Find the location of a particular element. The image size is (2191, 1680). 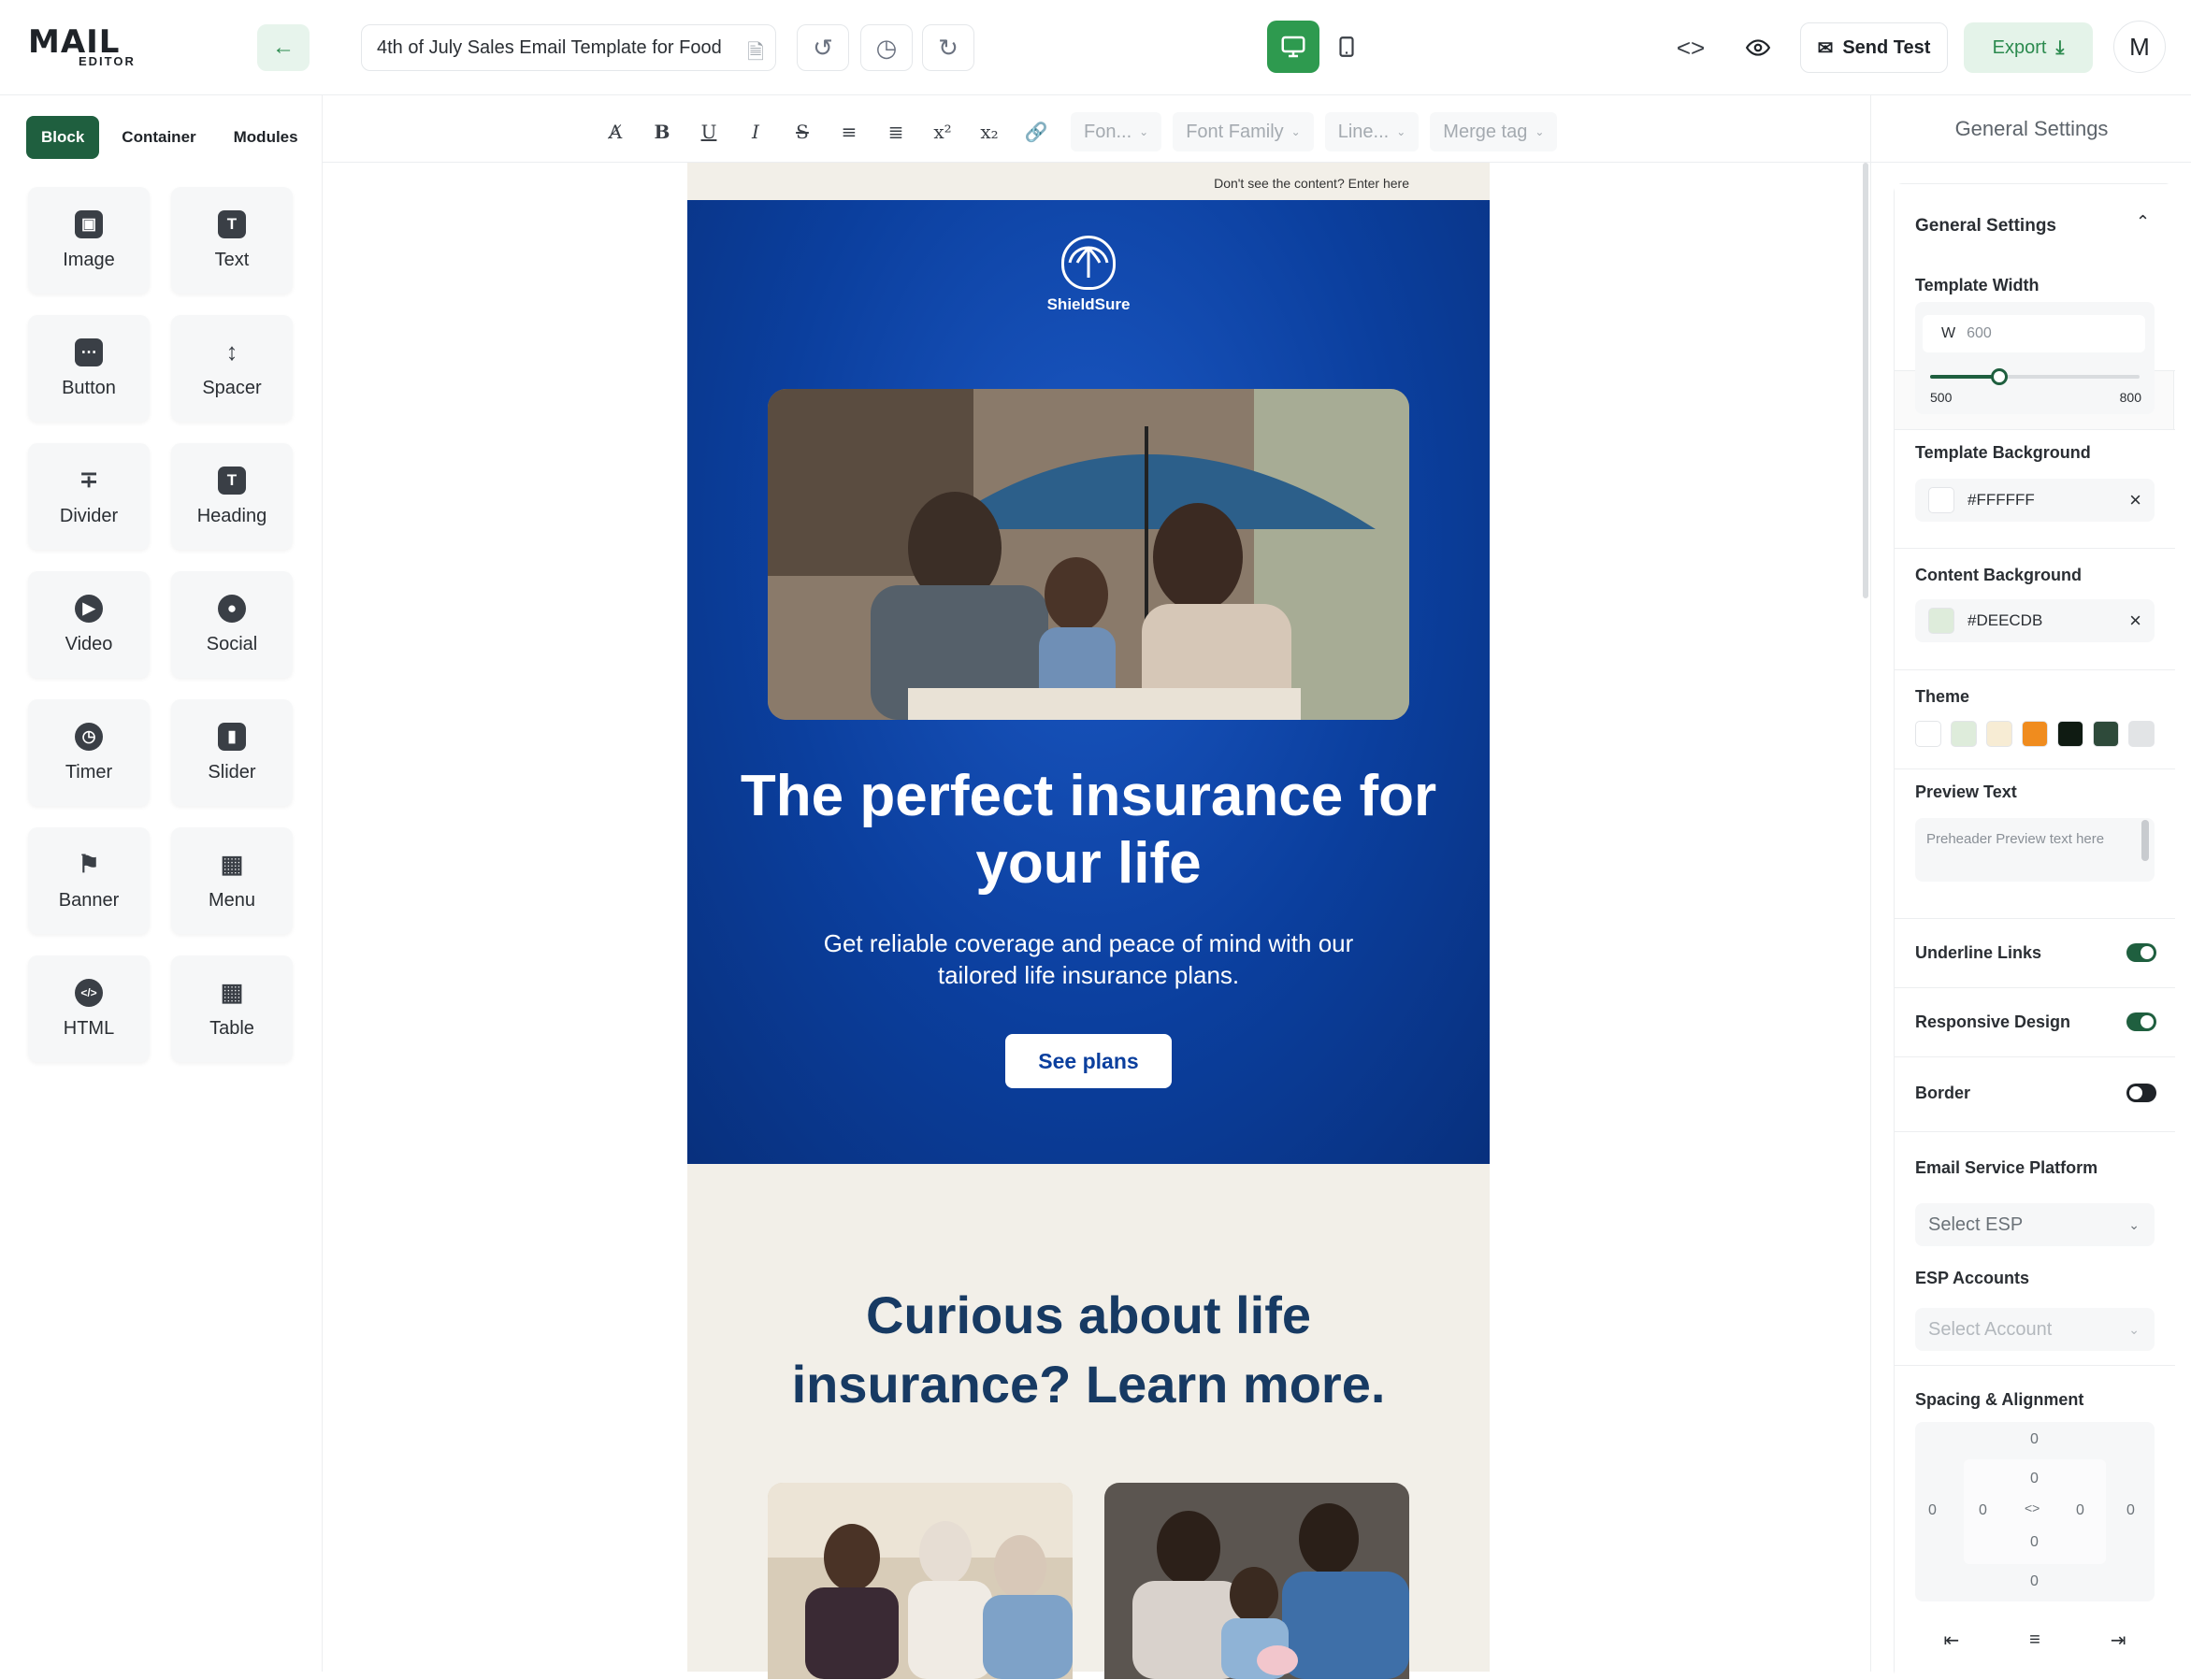

outer-bottom-value: 0 is located at coordinates (2034, 1581).